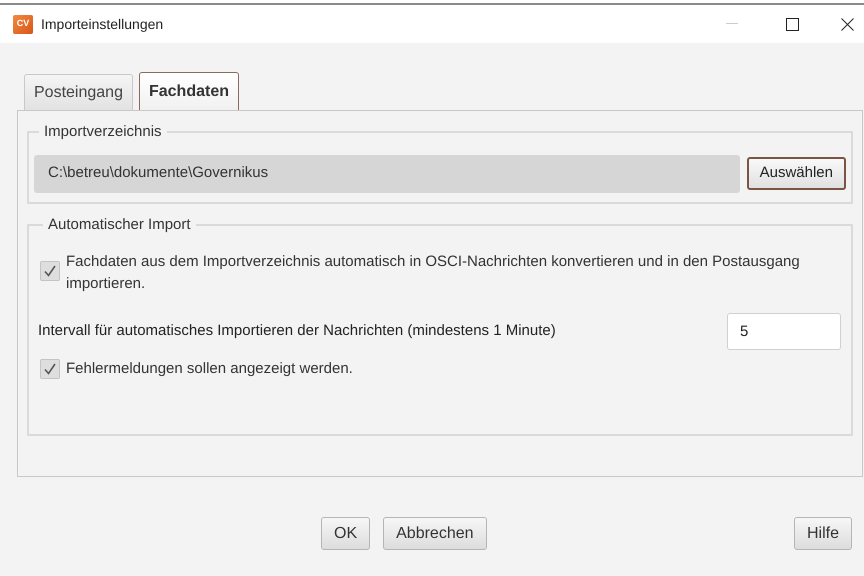  I want to click on interval-input: 5, so click(784, 331).